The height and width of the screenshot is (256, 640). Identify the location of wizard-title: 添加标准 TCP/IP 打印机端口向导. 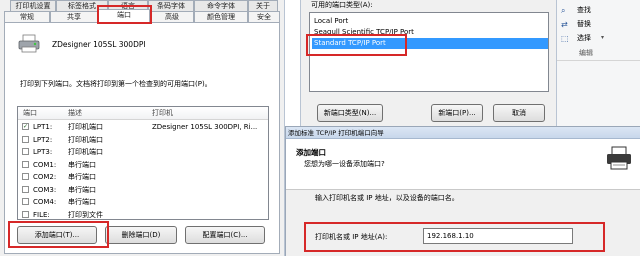
(336, 133).